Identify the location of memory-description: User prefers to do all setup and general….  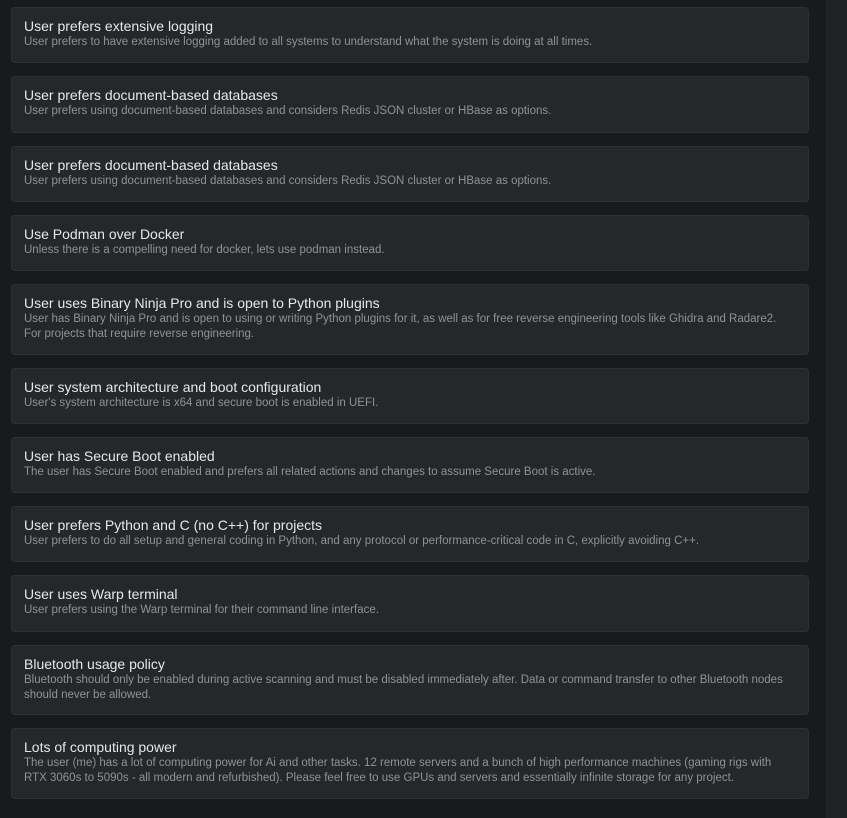
(362, 541).